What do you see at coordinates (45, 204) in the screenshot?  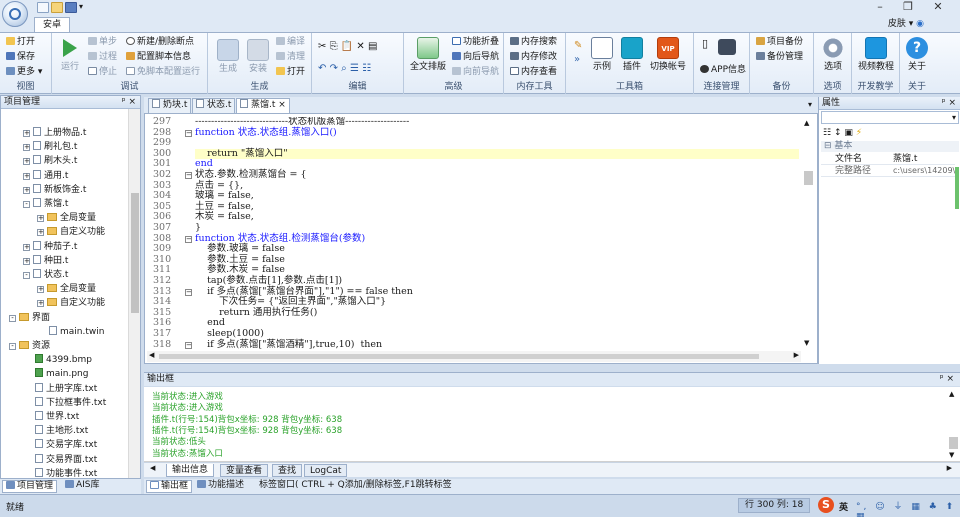 I see `tree-item: - 蒸馏.t` at bounding box center [45, 204].